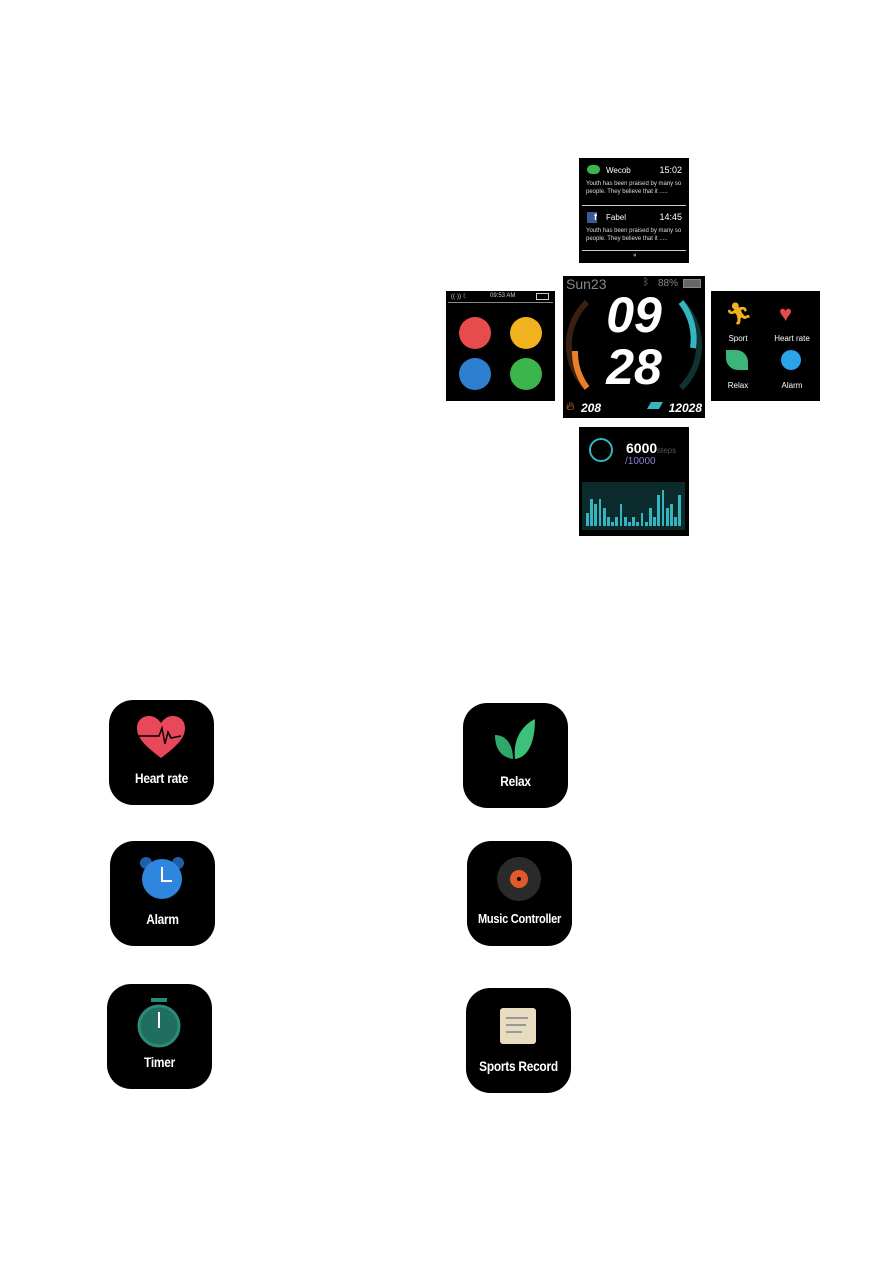 This screenshot has width=893, height=1263. Describe the element at coordinates (519, 918) in the screenshot. I see `tile-label: Music Controller` at that location.